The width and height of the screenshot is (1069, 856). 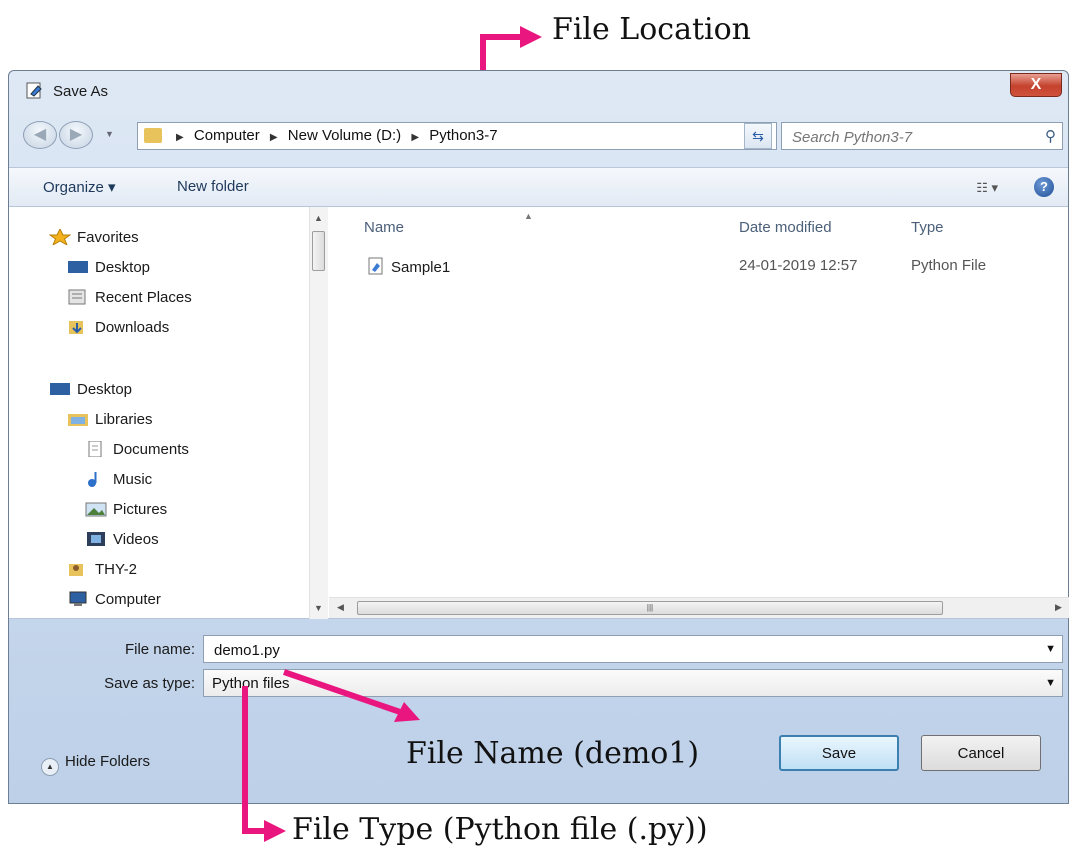 What do you see at coordinates (159, 649) in the screenshot?
I see `file-name-label: File name:` at bounding box center [159, 649].